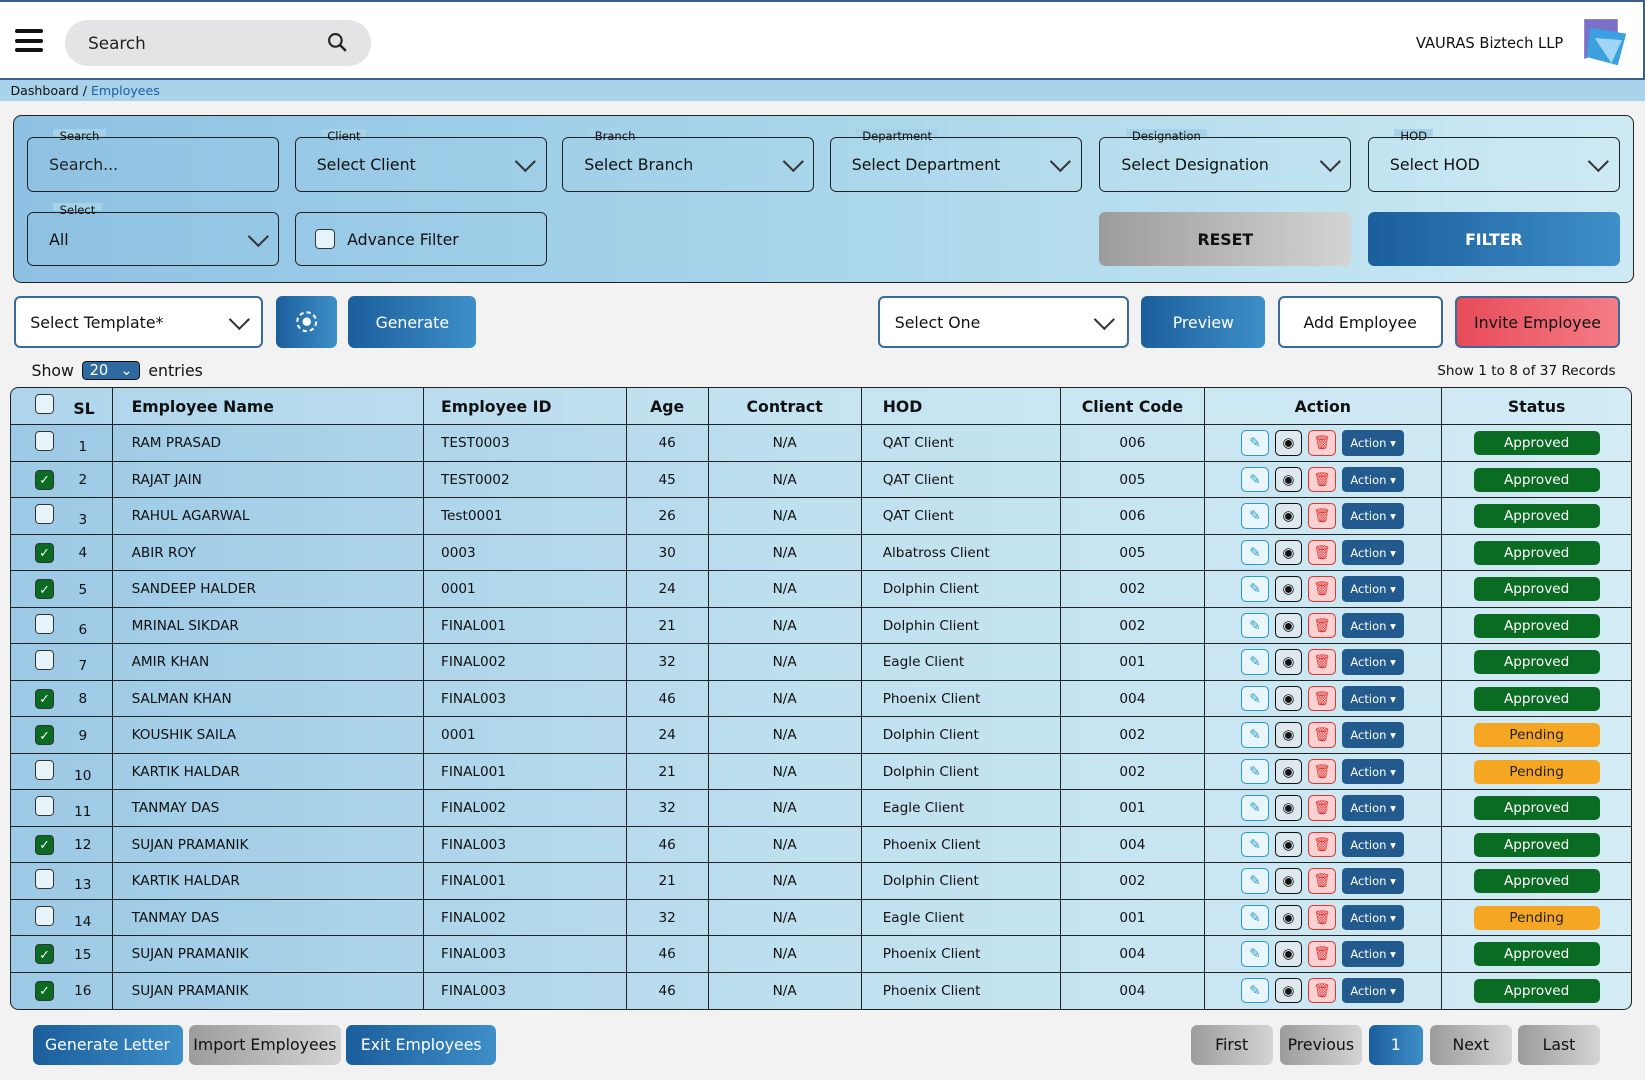 The width and height of the screenshot is (1645, 1080). What do you see at coordinates (1225, 239) in the screenshot?
I see `reset-button: RESET` at bounding box center [1225, 239].